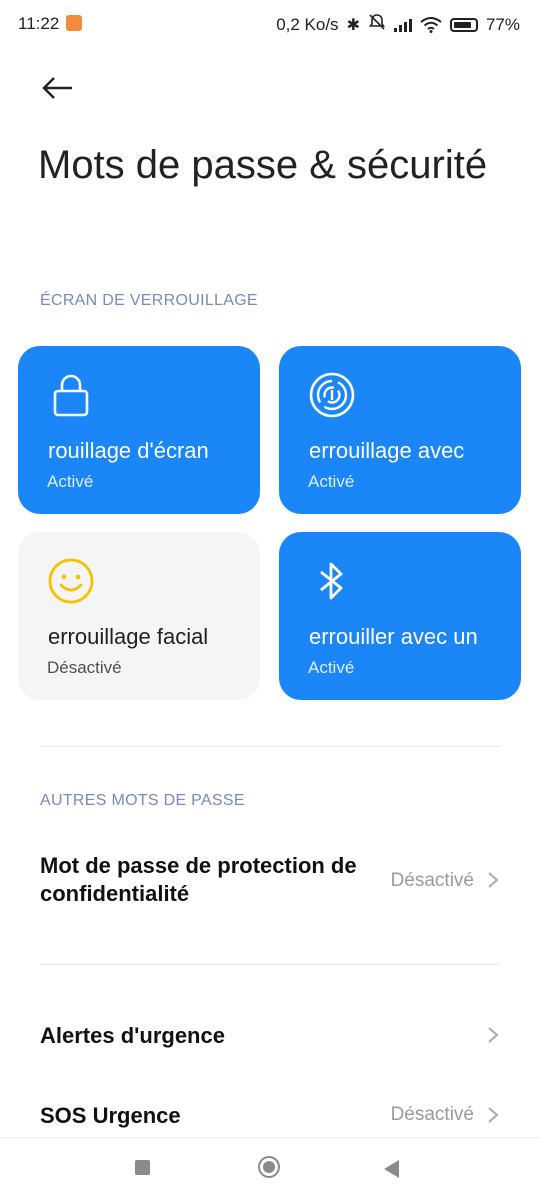 This screenshot has height=1200, width=540. What do you see at coordinates (270, 24) in the screenshot?
I see `status-bar: 11:22 0,2 Ko/s ✱ 77%` at bounding box center [270, 24].